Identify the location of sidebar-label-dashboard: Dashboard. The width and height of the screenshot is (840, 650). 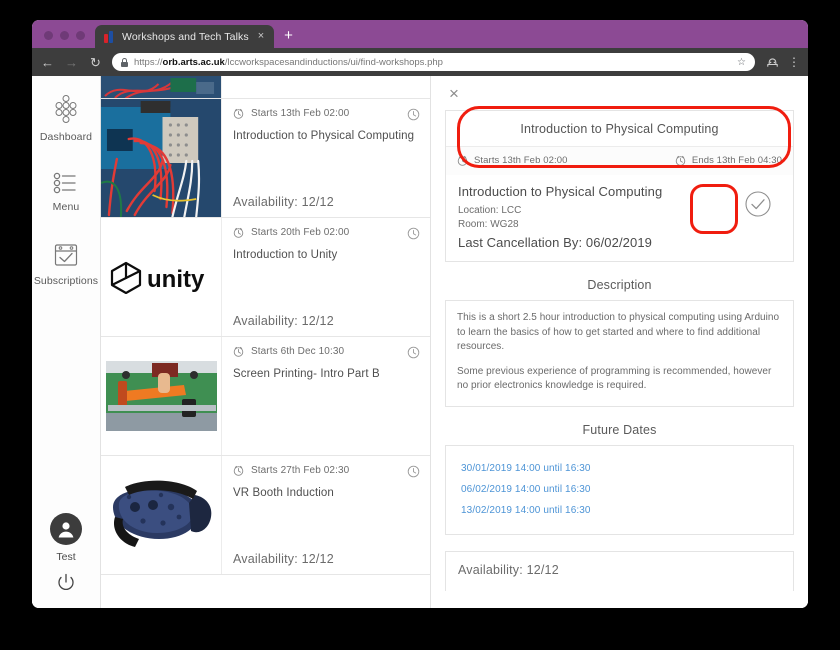
(66, 137).